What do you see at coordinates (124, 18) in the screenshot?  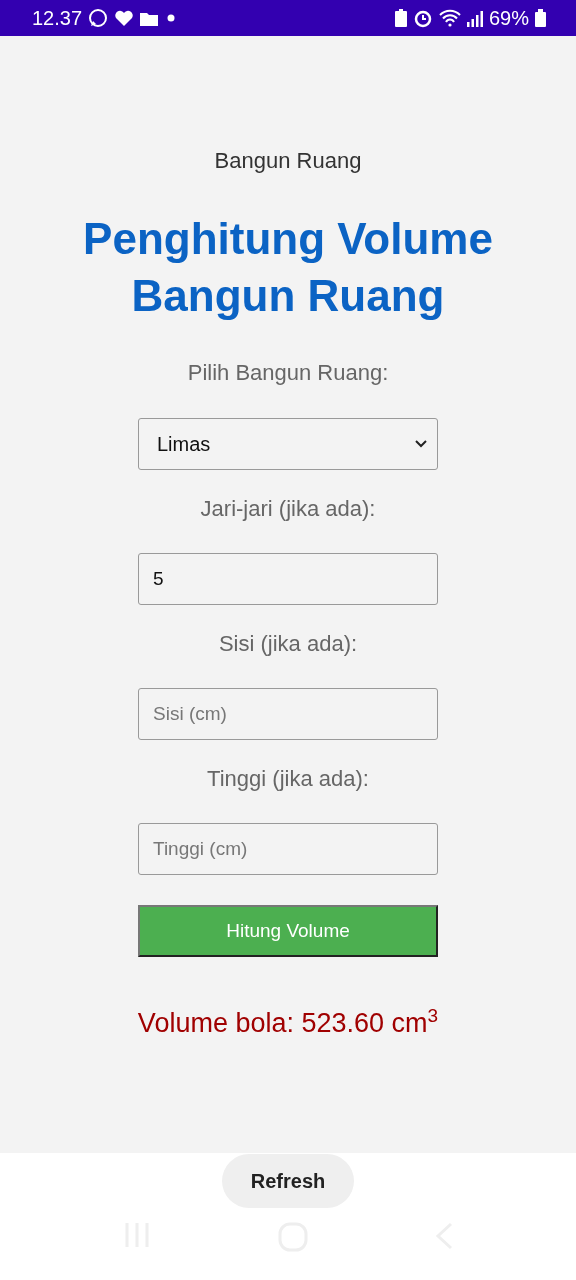 I see `heart-icon` at bounding box center [124, 18].